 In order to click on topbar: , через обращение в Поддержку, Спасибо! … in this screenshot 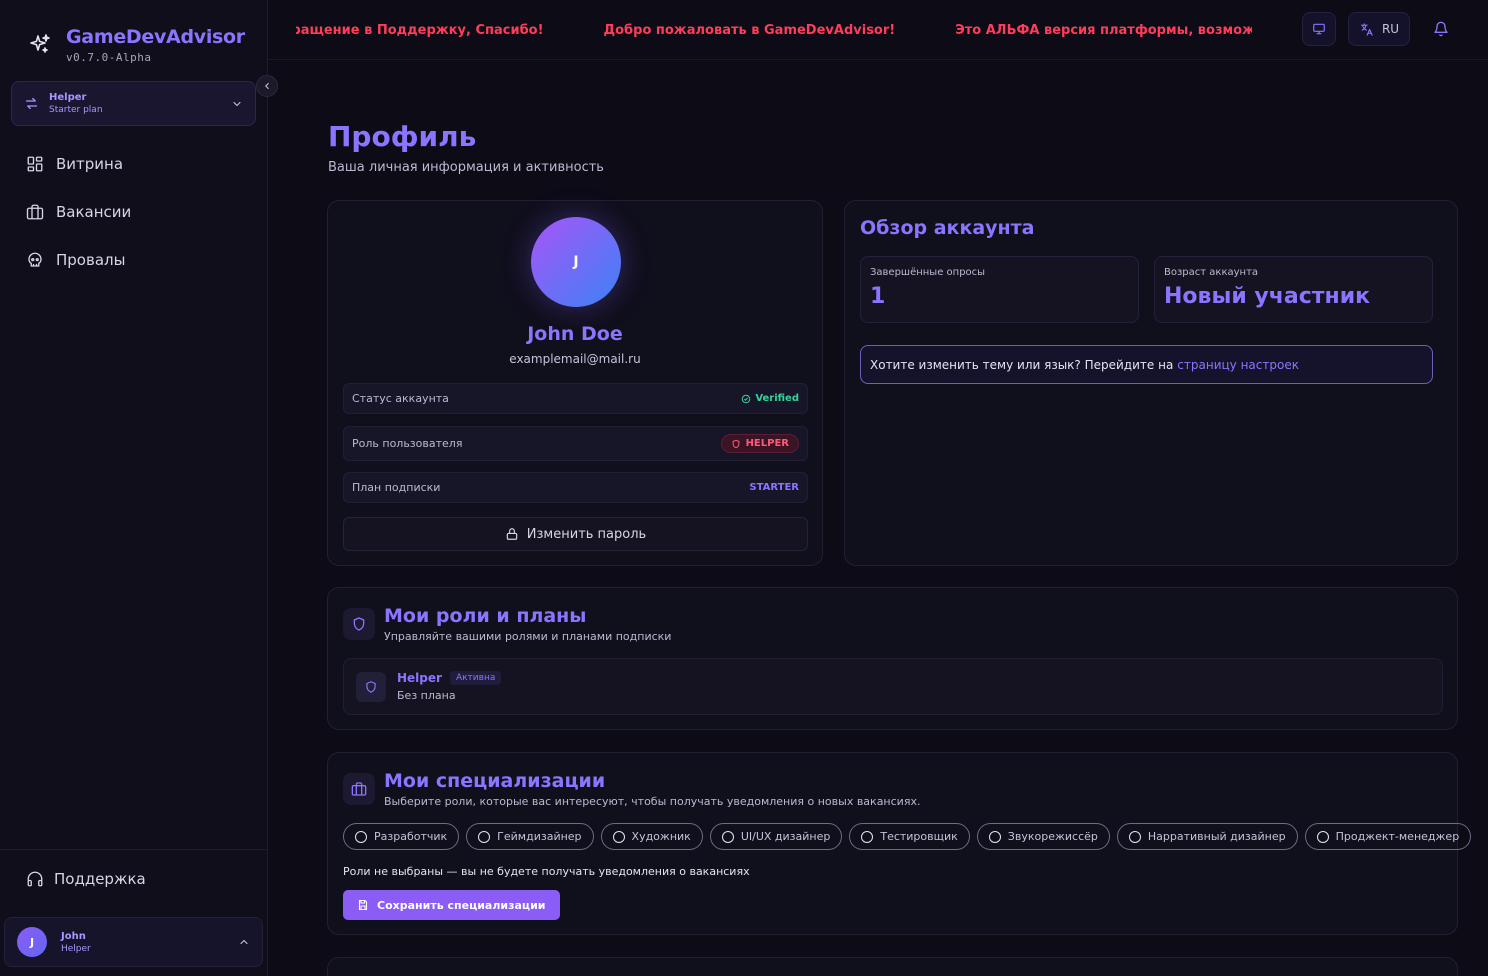, I will do `click(878, 30)`.